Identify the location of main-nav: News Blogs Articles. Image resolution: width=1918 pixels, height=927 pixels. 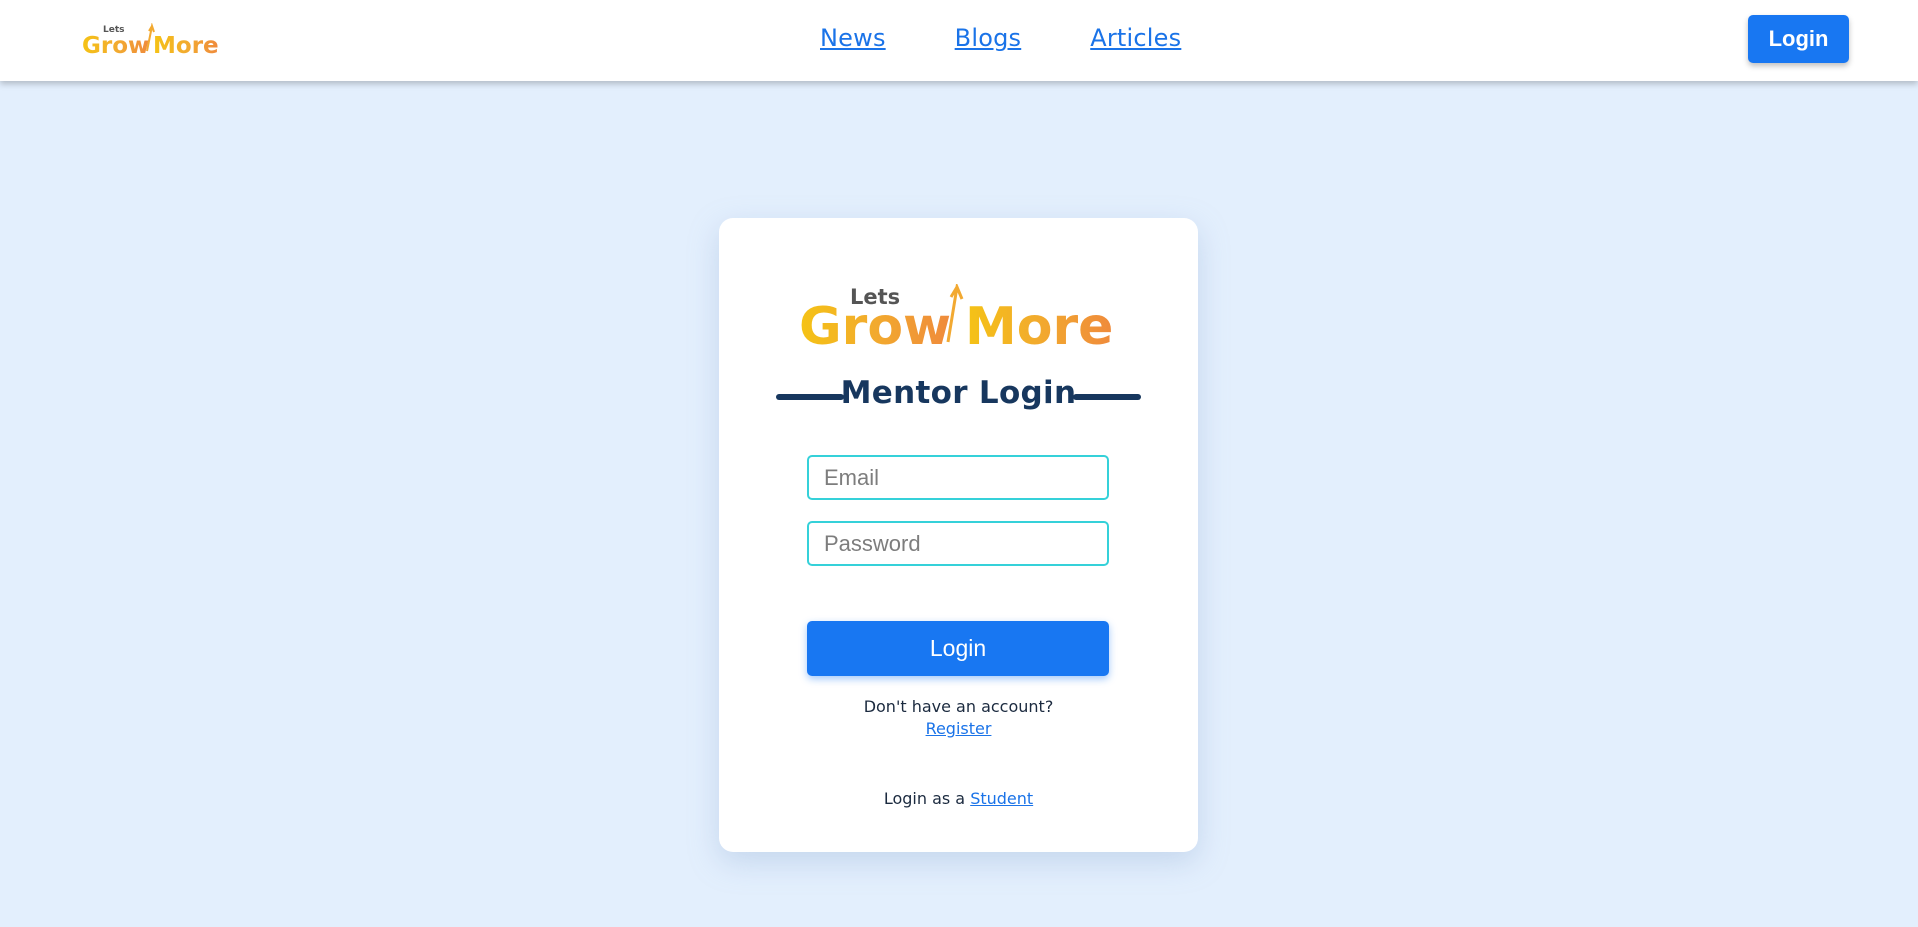
(1000, 38).